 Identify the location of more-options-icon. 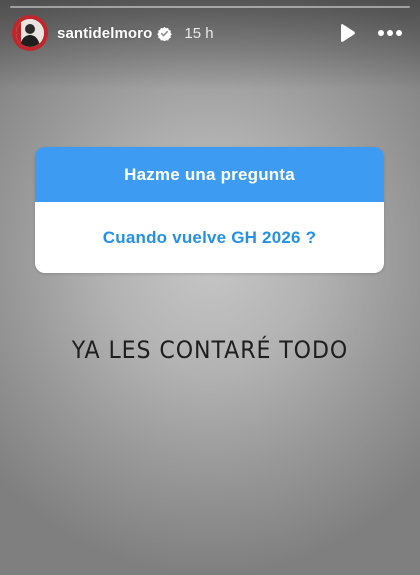
(390, 33).